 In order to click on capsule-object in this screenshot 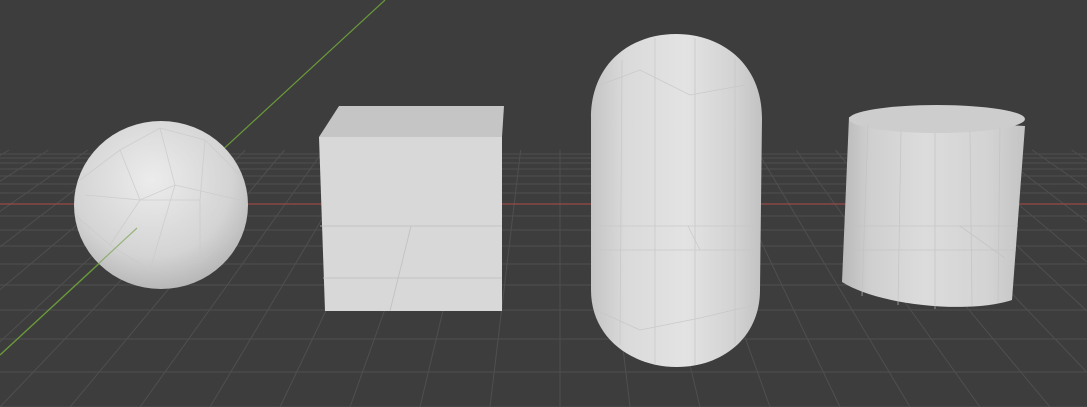, I will do `click(676, 200)`.